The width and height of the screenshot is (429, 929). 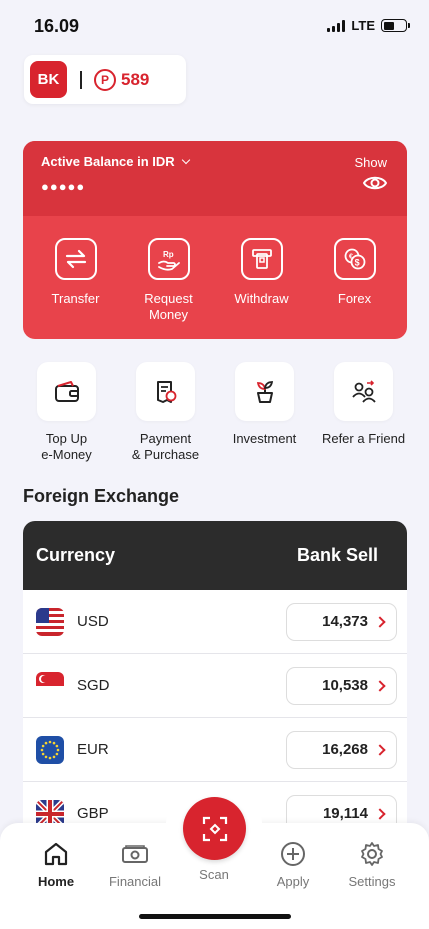 I want to click on top-up-emoney-button: Top Up e-Money, so click(x=66, y=412).